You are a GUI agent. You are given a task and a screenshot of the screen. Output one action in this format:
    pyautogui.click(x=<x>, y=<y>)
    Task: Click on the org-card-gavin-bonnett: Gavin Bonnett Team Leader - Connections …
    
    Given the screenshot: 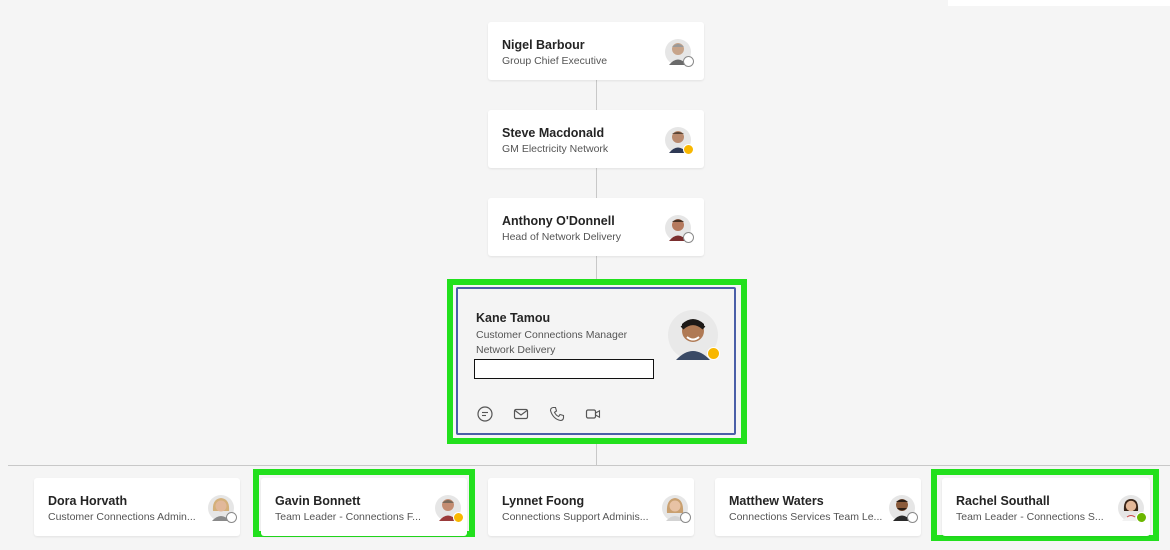 What is the action you would take?
    pyautogui.click(x=364, y=507)
    